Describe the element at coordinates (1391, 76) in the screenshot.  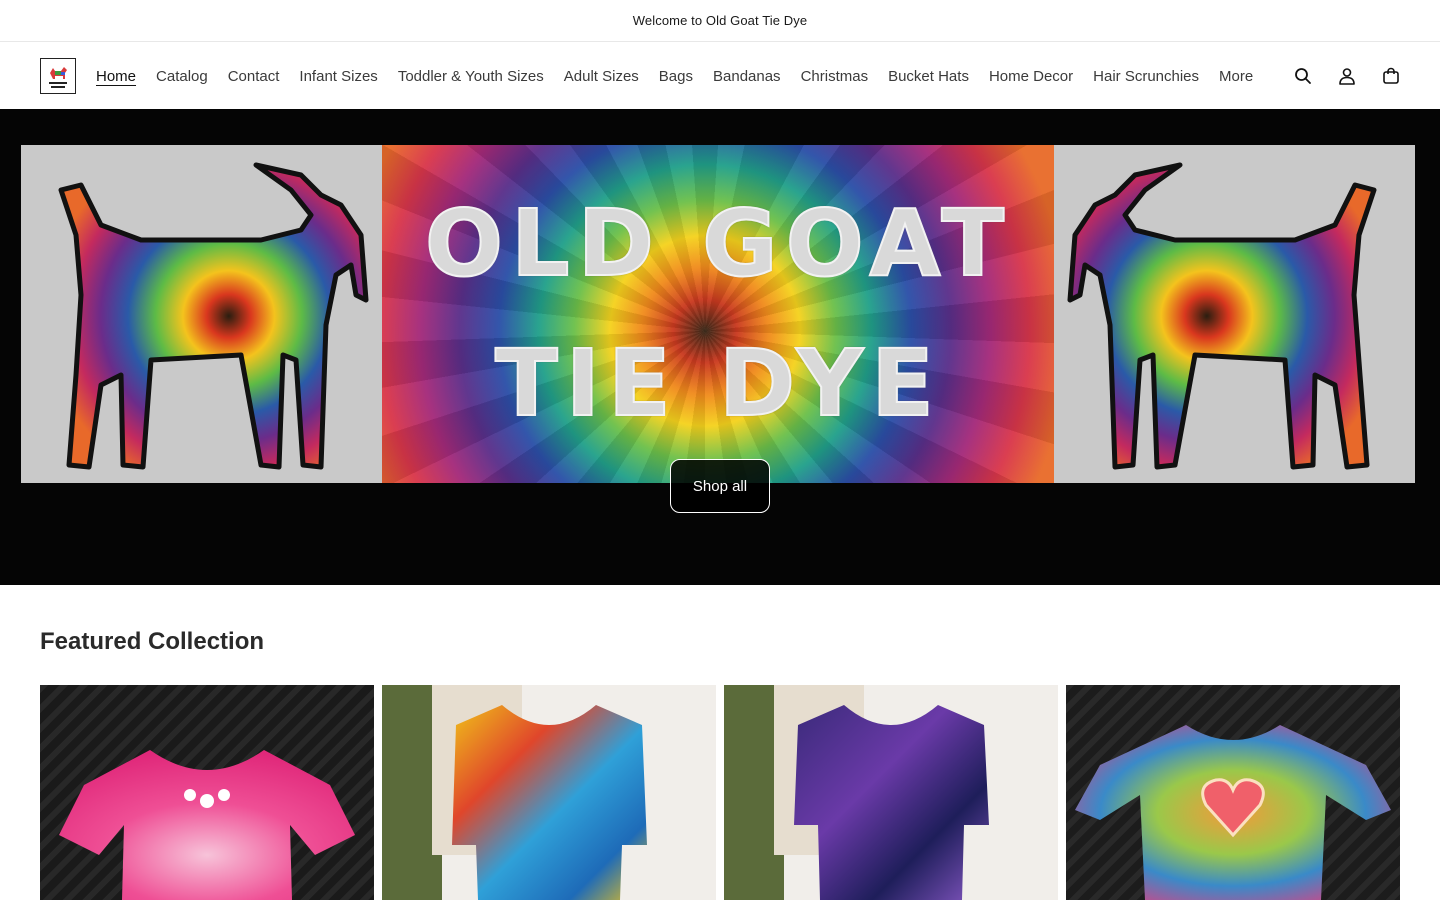
I see `cart-icon` at that location.